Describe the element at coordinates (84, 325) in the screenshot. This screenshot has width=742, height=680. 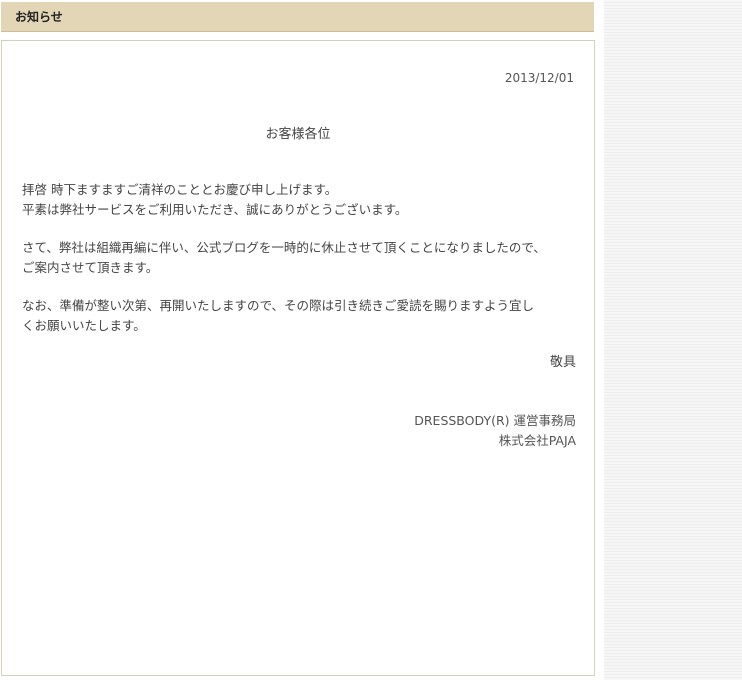
I see `notice-line: くお願いいたします。` at that location.